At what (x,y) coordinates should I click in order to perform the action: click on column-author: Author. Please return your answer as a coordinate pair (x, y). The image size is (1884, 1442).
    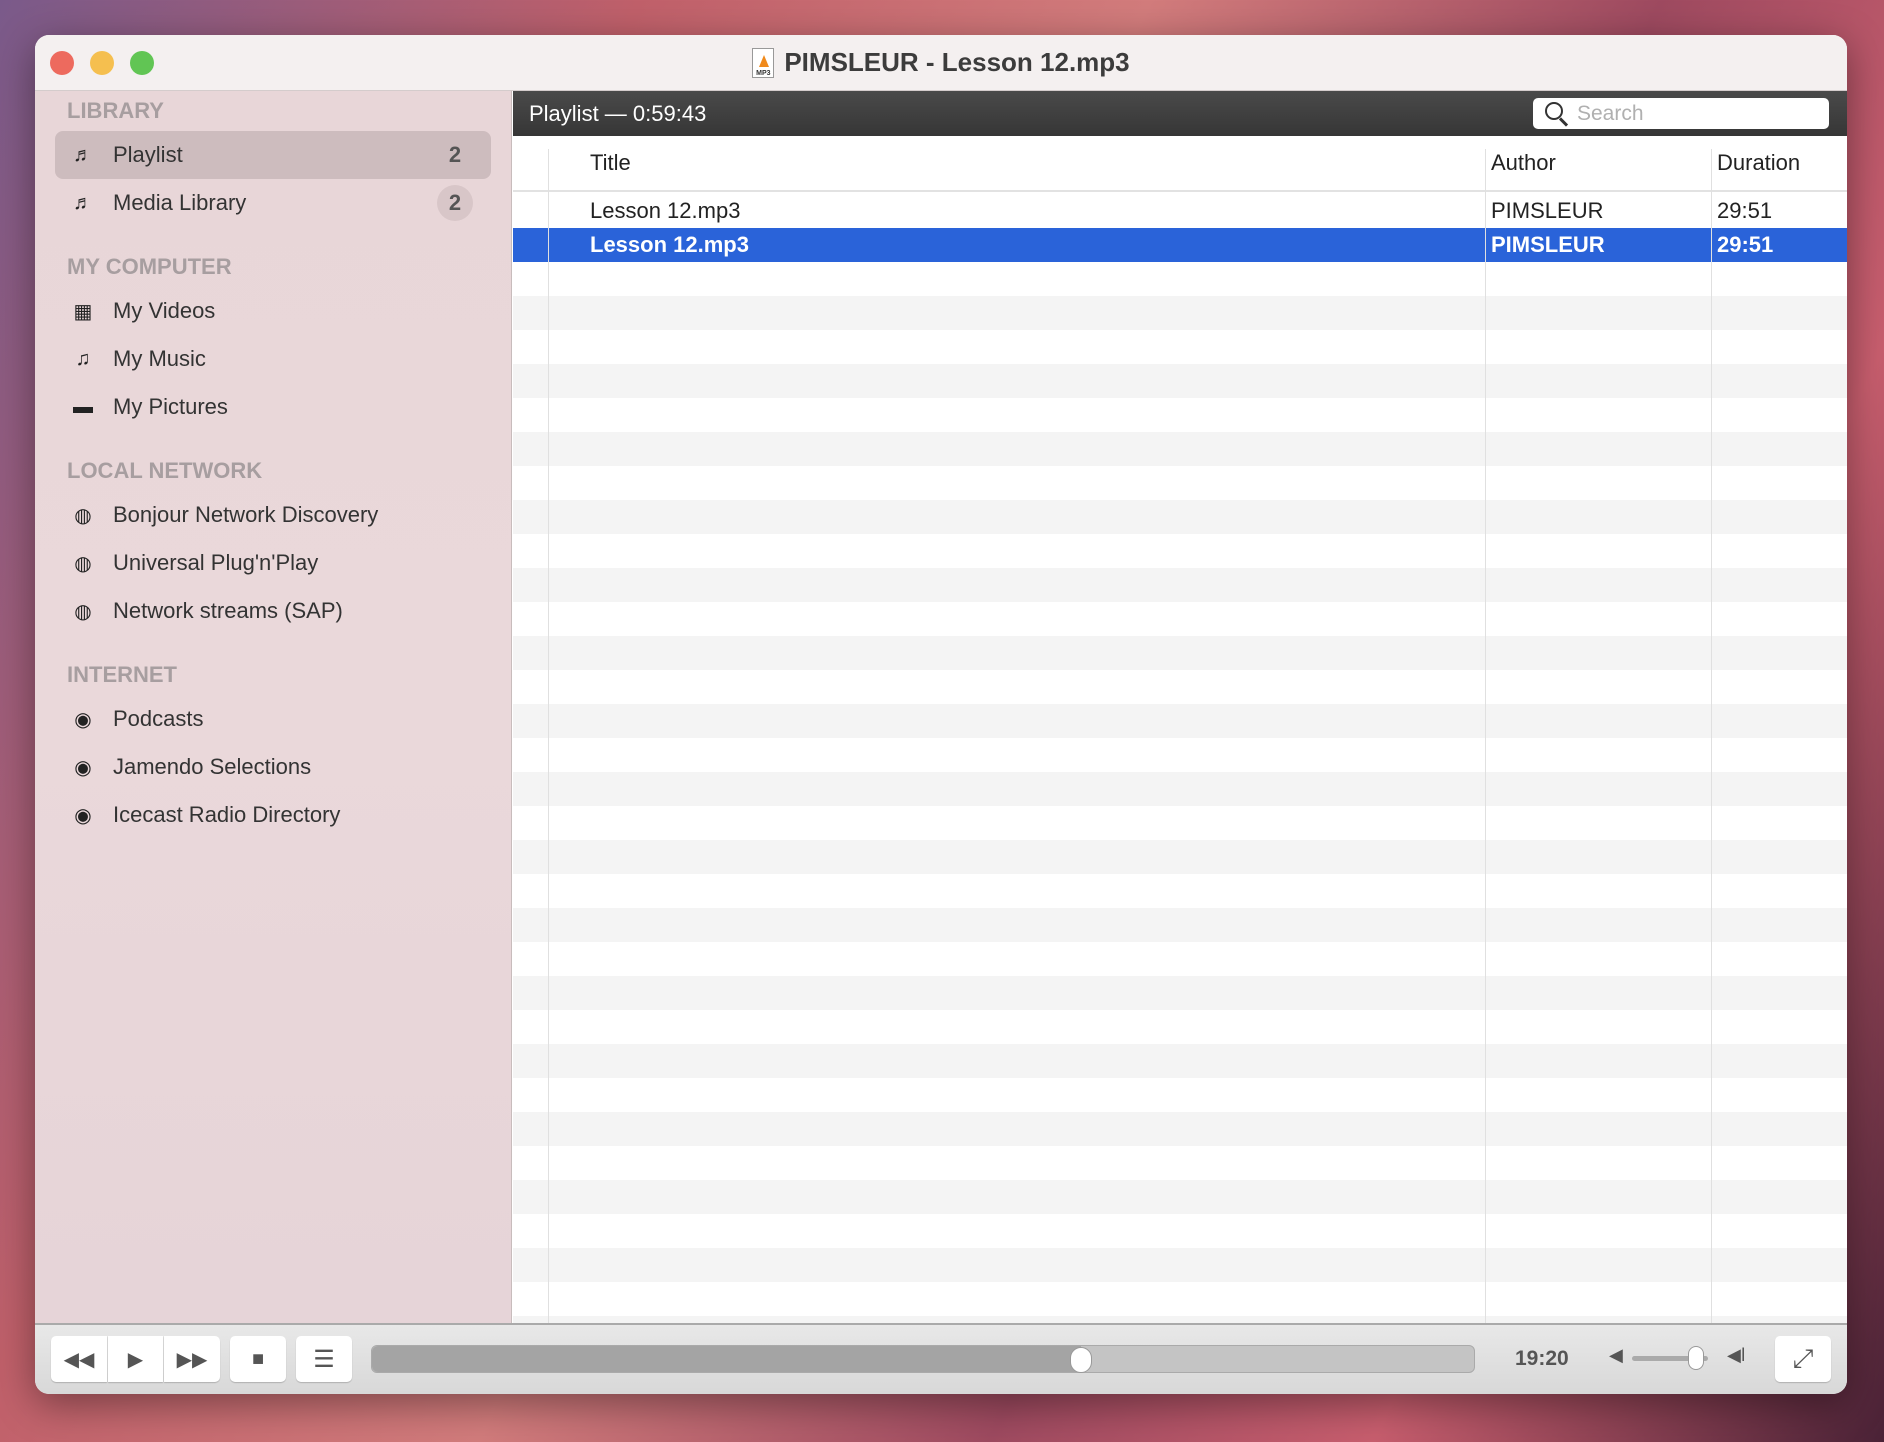
    Looking at the image, I should click on (1523, 163).